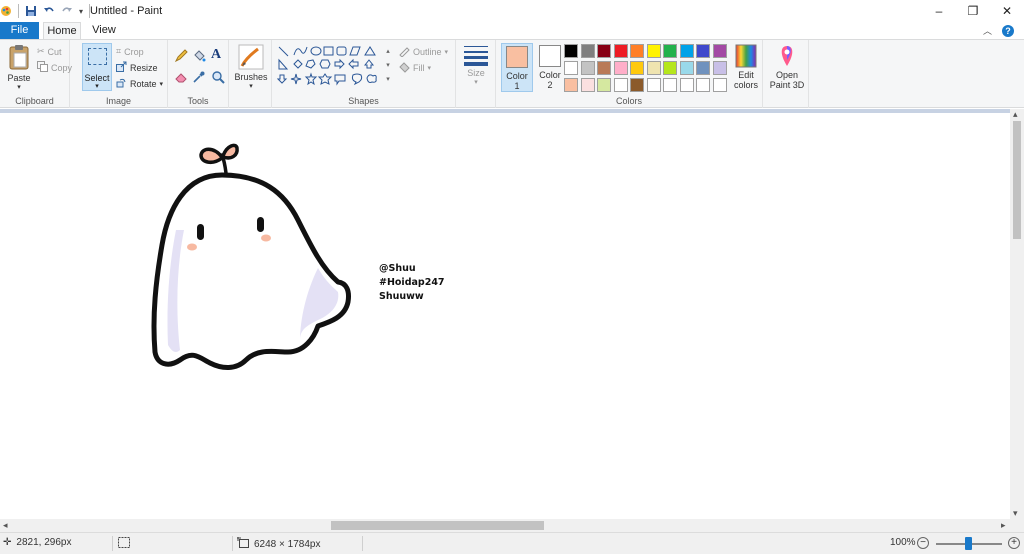 The height and width of the screenshot is (554, 1024). Describe the element at coordinates (5, 525) in the screenshot. I see `scroll-left-icon: ◂` at that location.